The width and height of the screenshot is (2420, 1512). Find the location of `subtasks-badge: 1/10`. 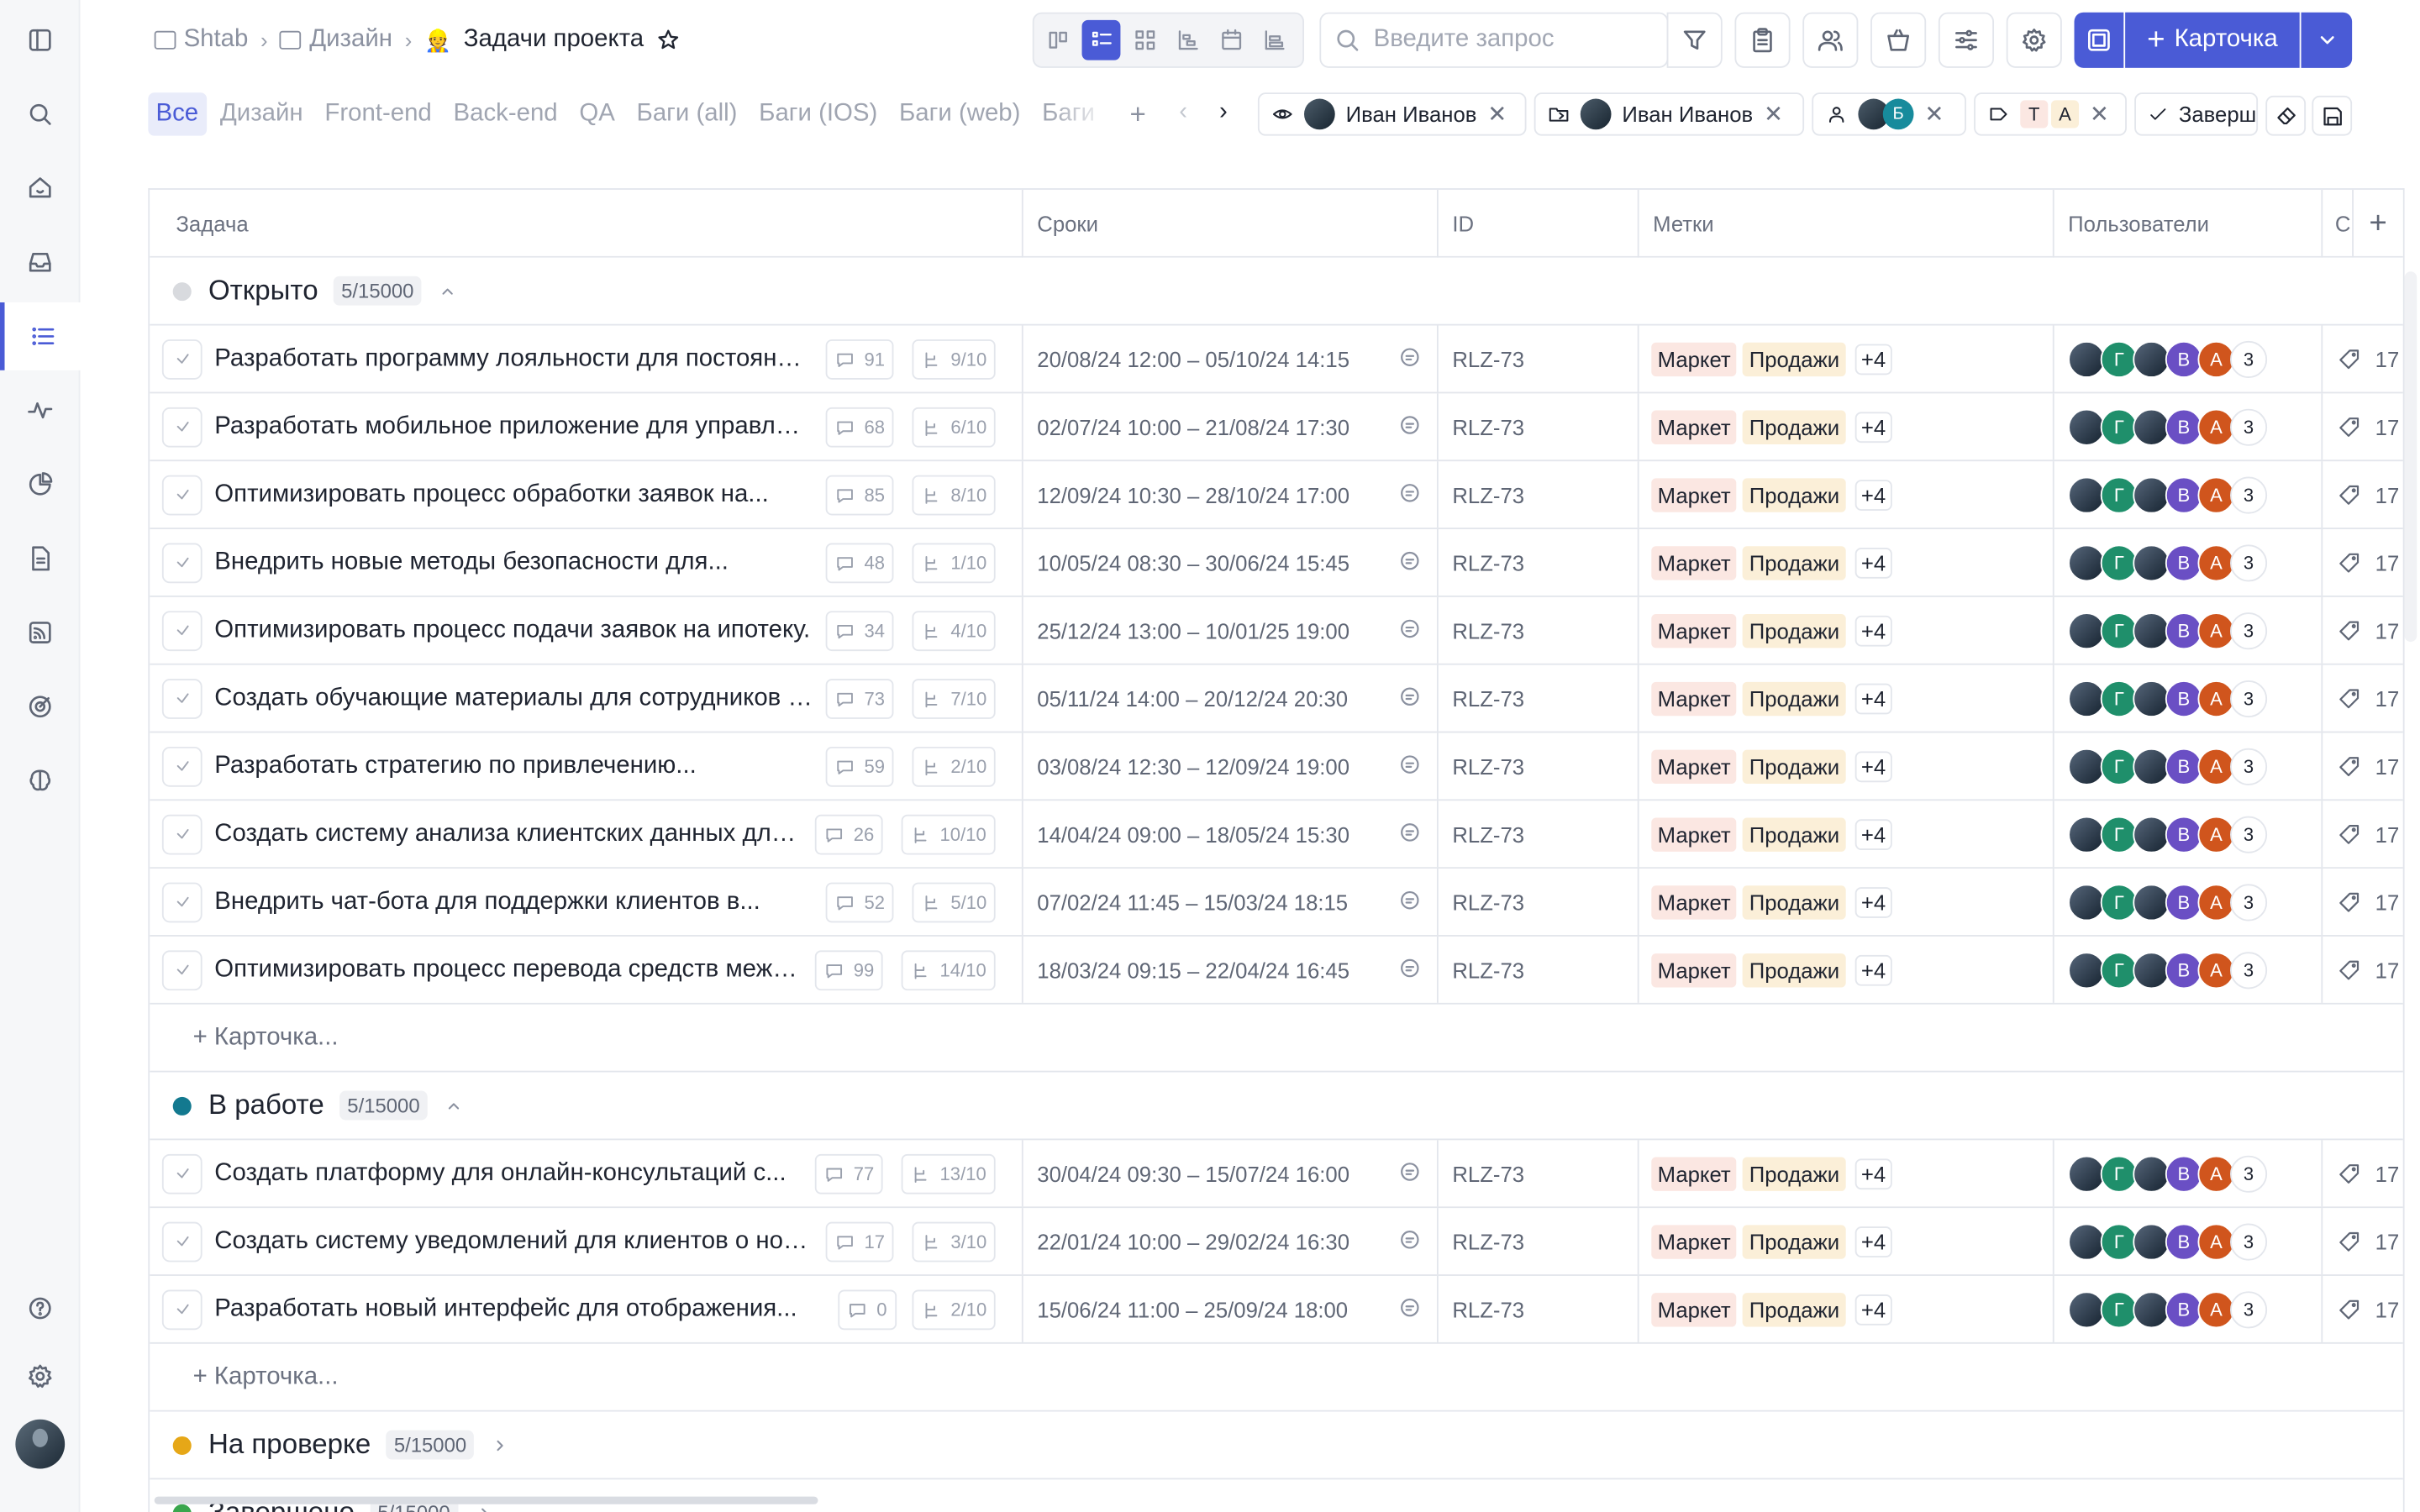

subtasks-badge: 1/10 is located at coordinates (955, 563).